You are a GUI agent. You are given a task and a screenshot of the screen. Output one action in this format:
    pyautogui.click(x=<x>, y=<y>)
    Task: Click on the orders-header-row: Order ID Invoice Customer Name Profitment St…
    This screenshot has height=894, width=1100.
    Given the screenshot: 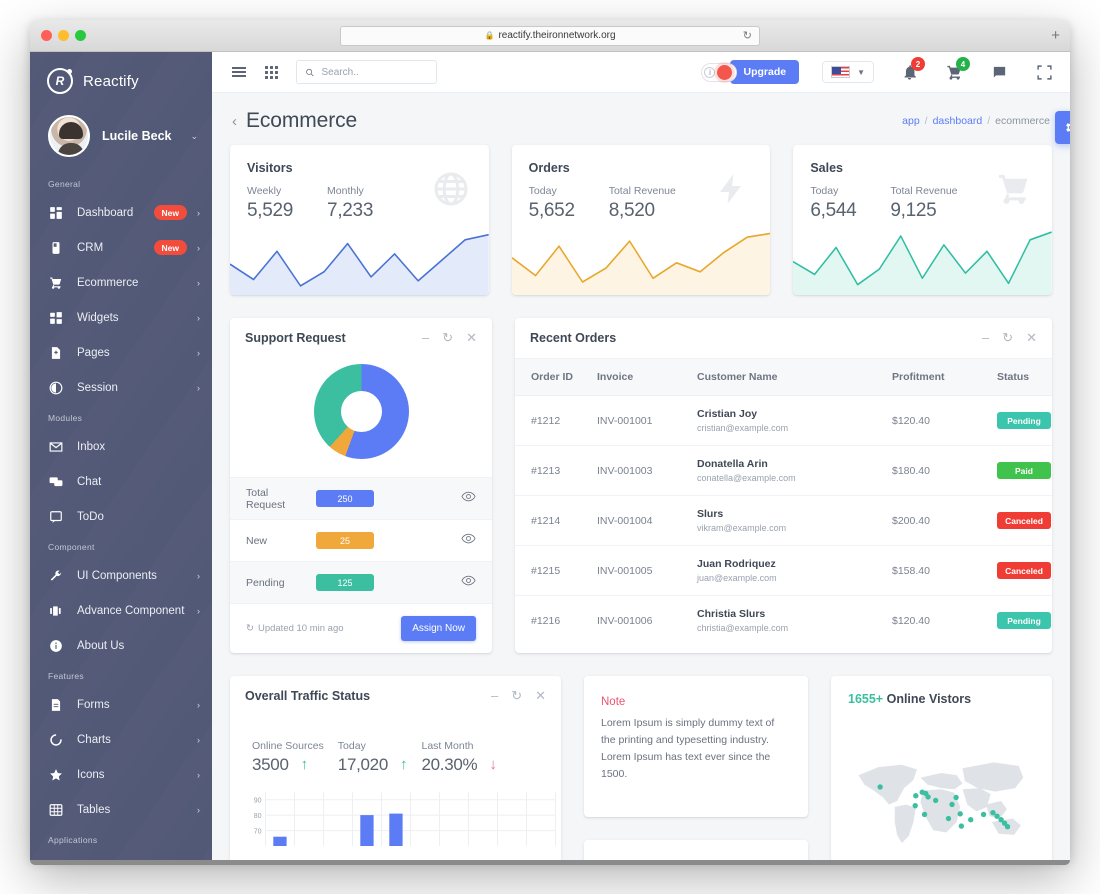 What is the action you would take?
    pyautogui.click(x=783, y=377)
    